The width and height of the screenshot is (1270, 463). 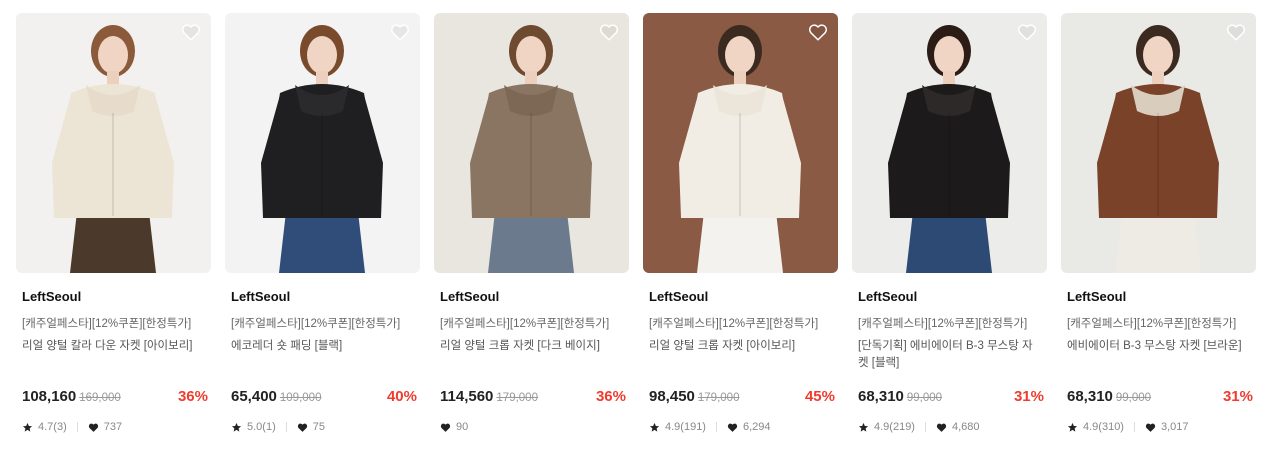 I want to click on rating: 4.9(310), so click(x=1103, y=427).